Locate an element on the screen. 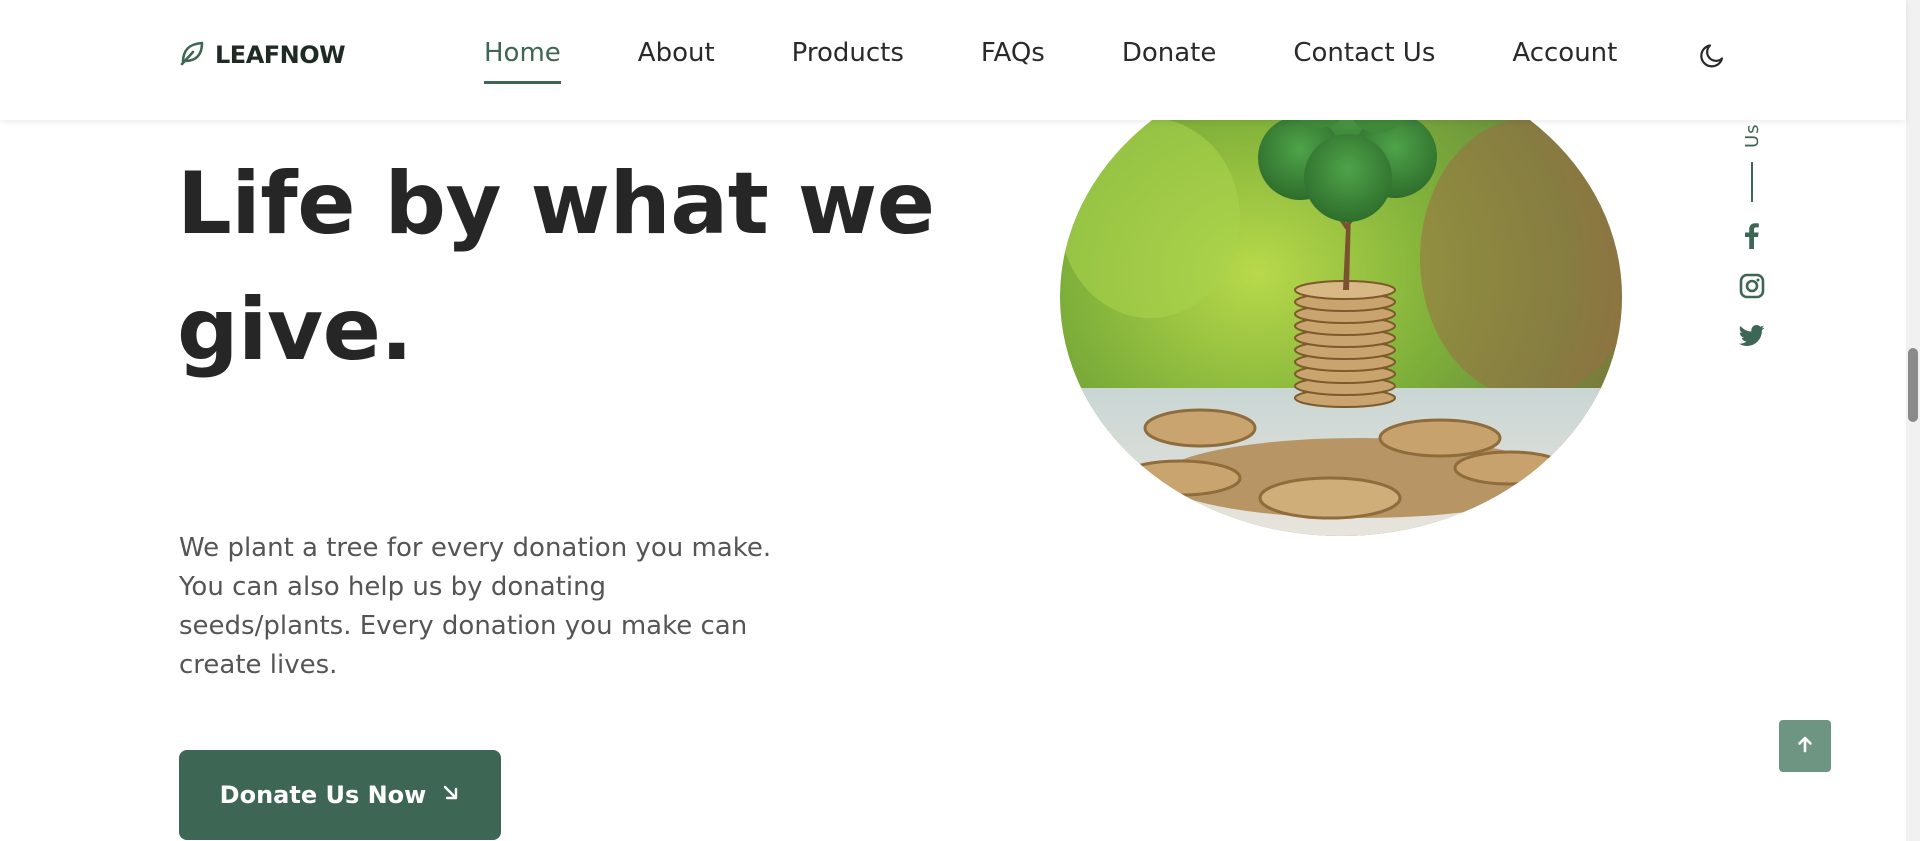  brand-name: LEAFNOW is located at coordinates (280, 55).